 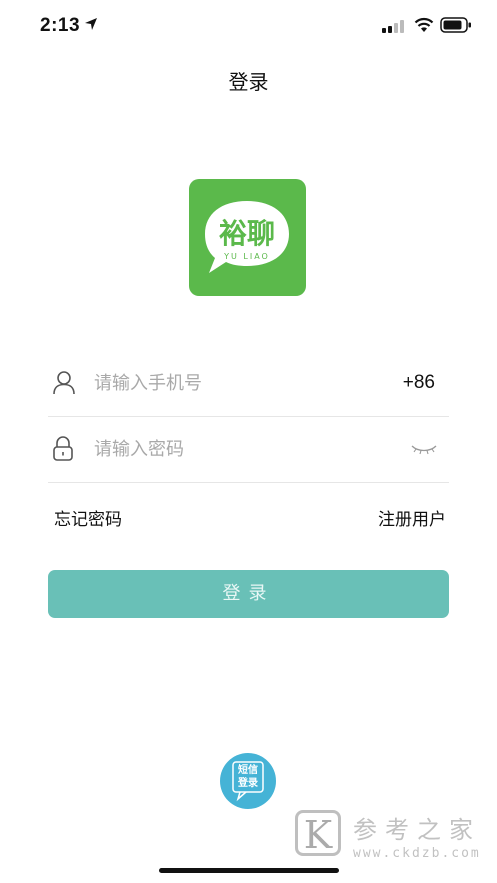 I want to click on signal-icon, so click(x=393, y=26).